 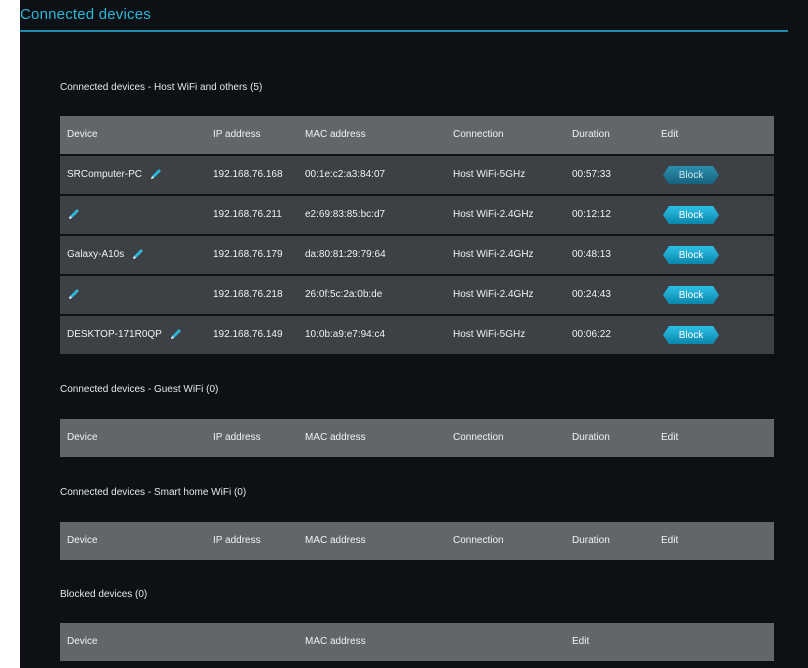 I want to click on ip-cell: 192.168.76.149, so click(x=248, y=334).